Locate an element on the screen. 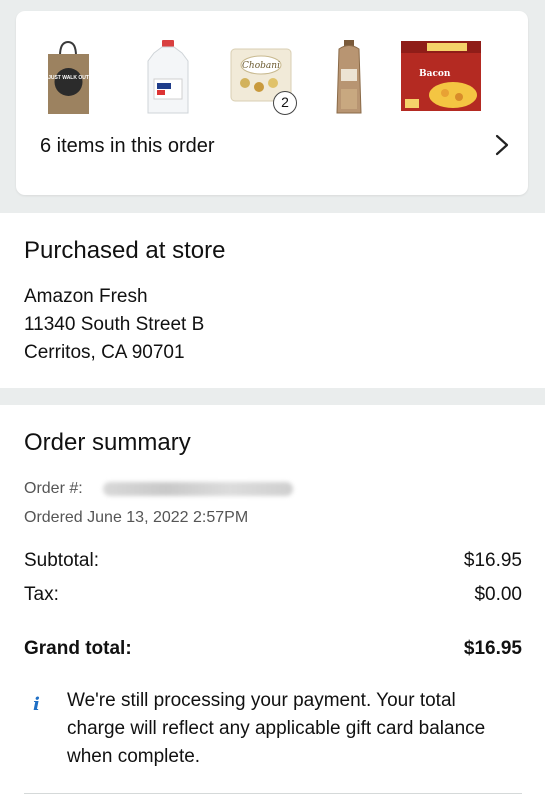 This screenshot has width=545, height=800. just-walk-out-bag-thumbnail: JUST WALK OUT is located at coordinates (68, 77).